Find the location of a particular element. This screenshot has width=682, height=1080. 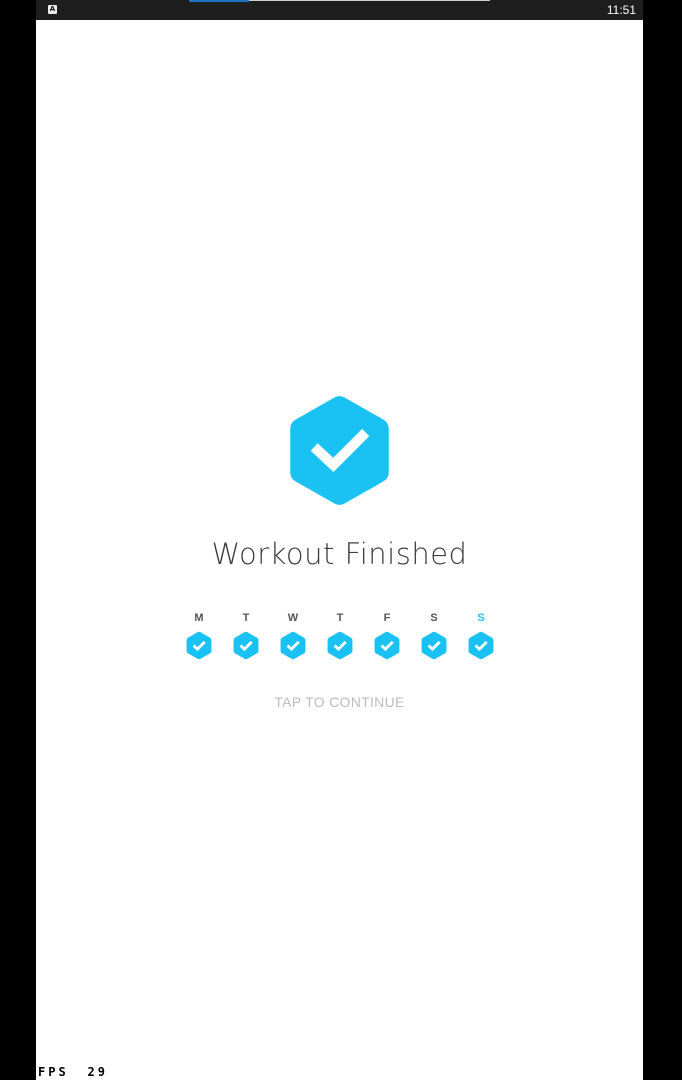

tap-to-continue-label: TAP TO CONTINUE is located at coordinates (339, 702).